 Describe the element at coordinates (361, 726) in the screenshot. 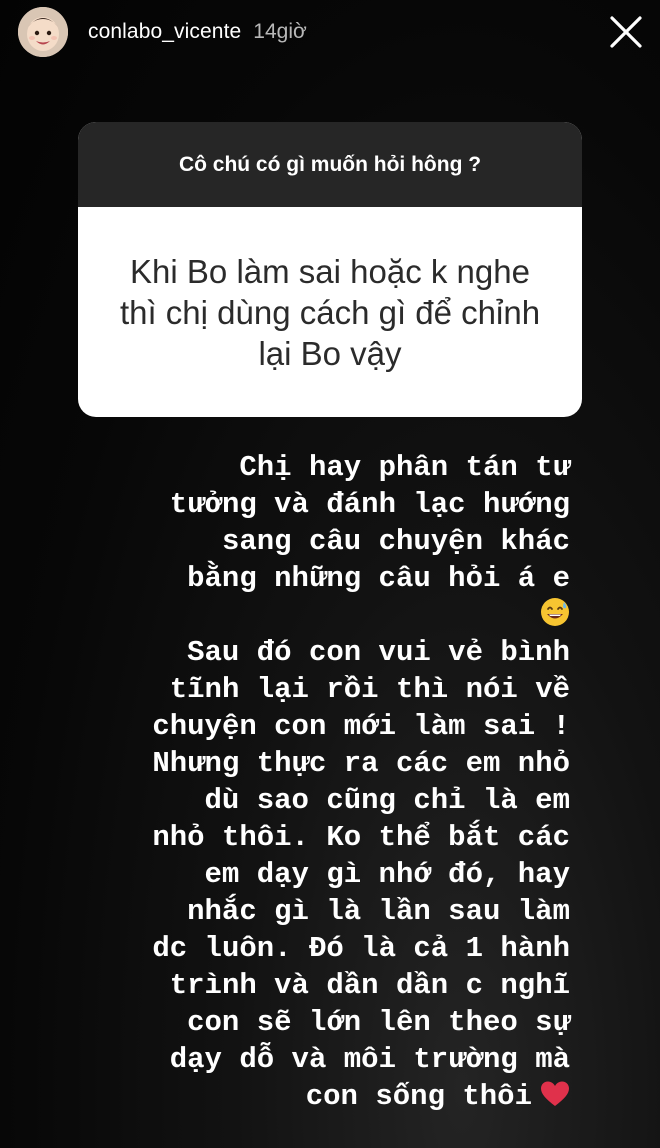

I see `answer-line: chuyện con mới làm sai !` at that location.